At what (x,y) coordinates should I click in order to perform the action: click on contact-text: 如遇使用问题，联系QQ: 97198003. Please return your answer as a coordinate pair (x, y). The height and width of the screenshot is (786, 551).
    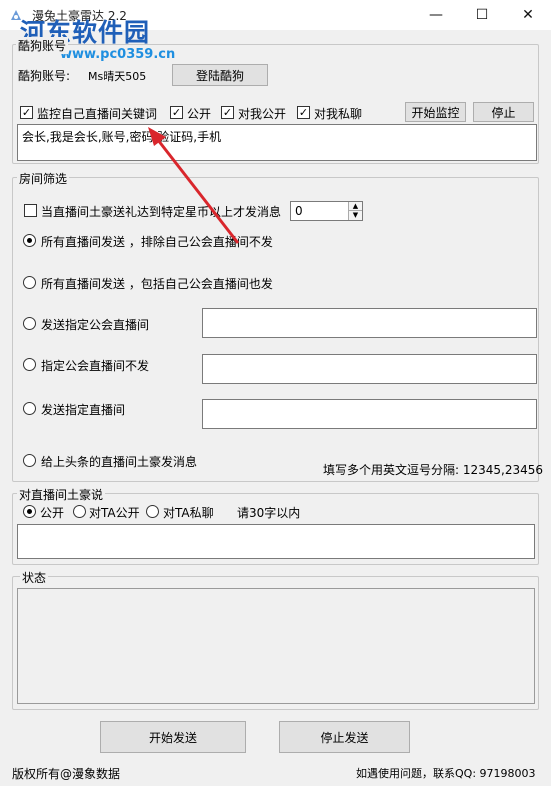
    Looking at the image, I should click on (446, 773).